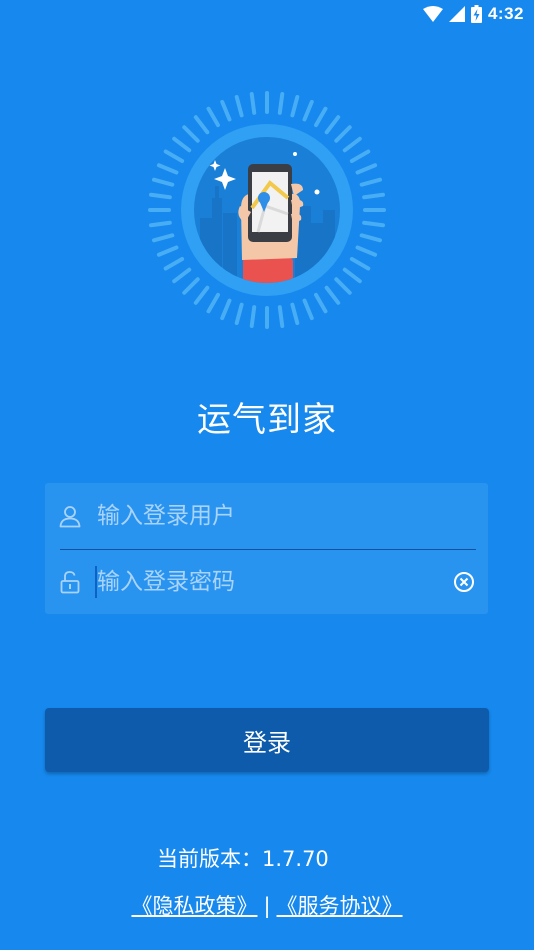 This screenshot has height=950, width=534. I want to click on password-input, so click(262, 582).